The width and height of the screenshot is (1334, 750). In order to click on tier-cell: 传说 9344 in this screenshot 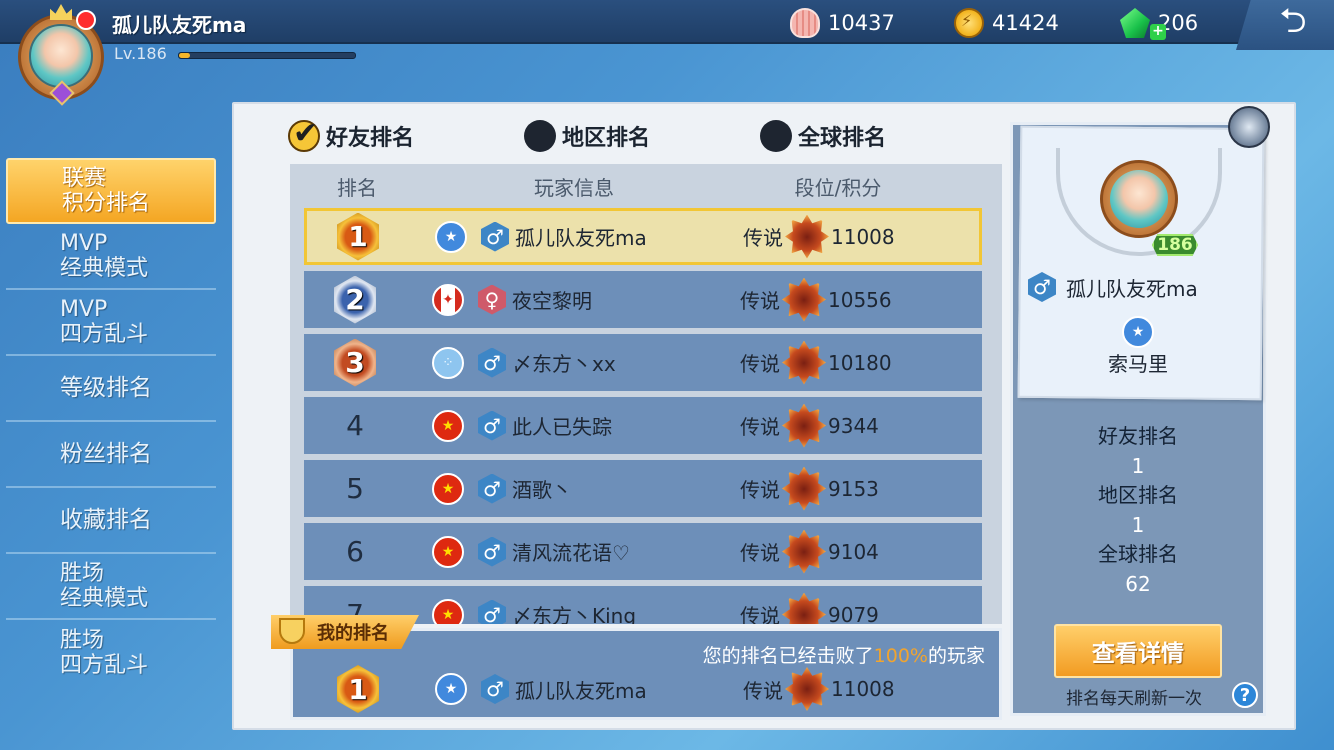, I will do `click(809, 425)`.